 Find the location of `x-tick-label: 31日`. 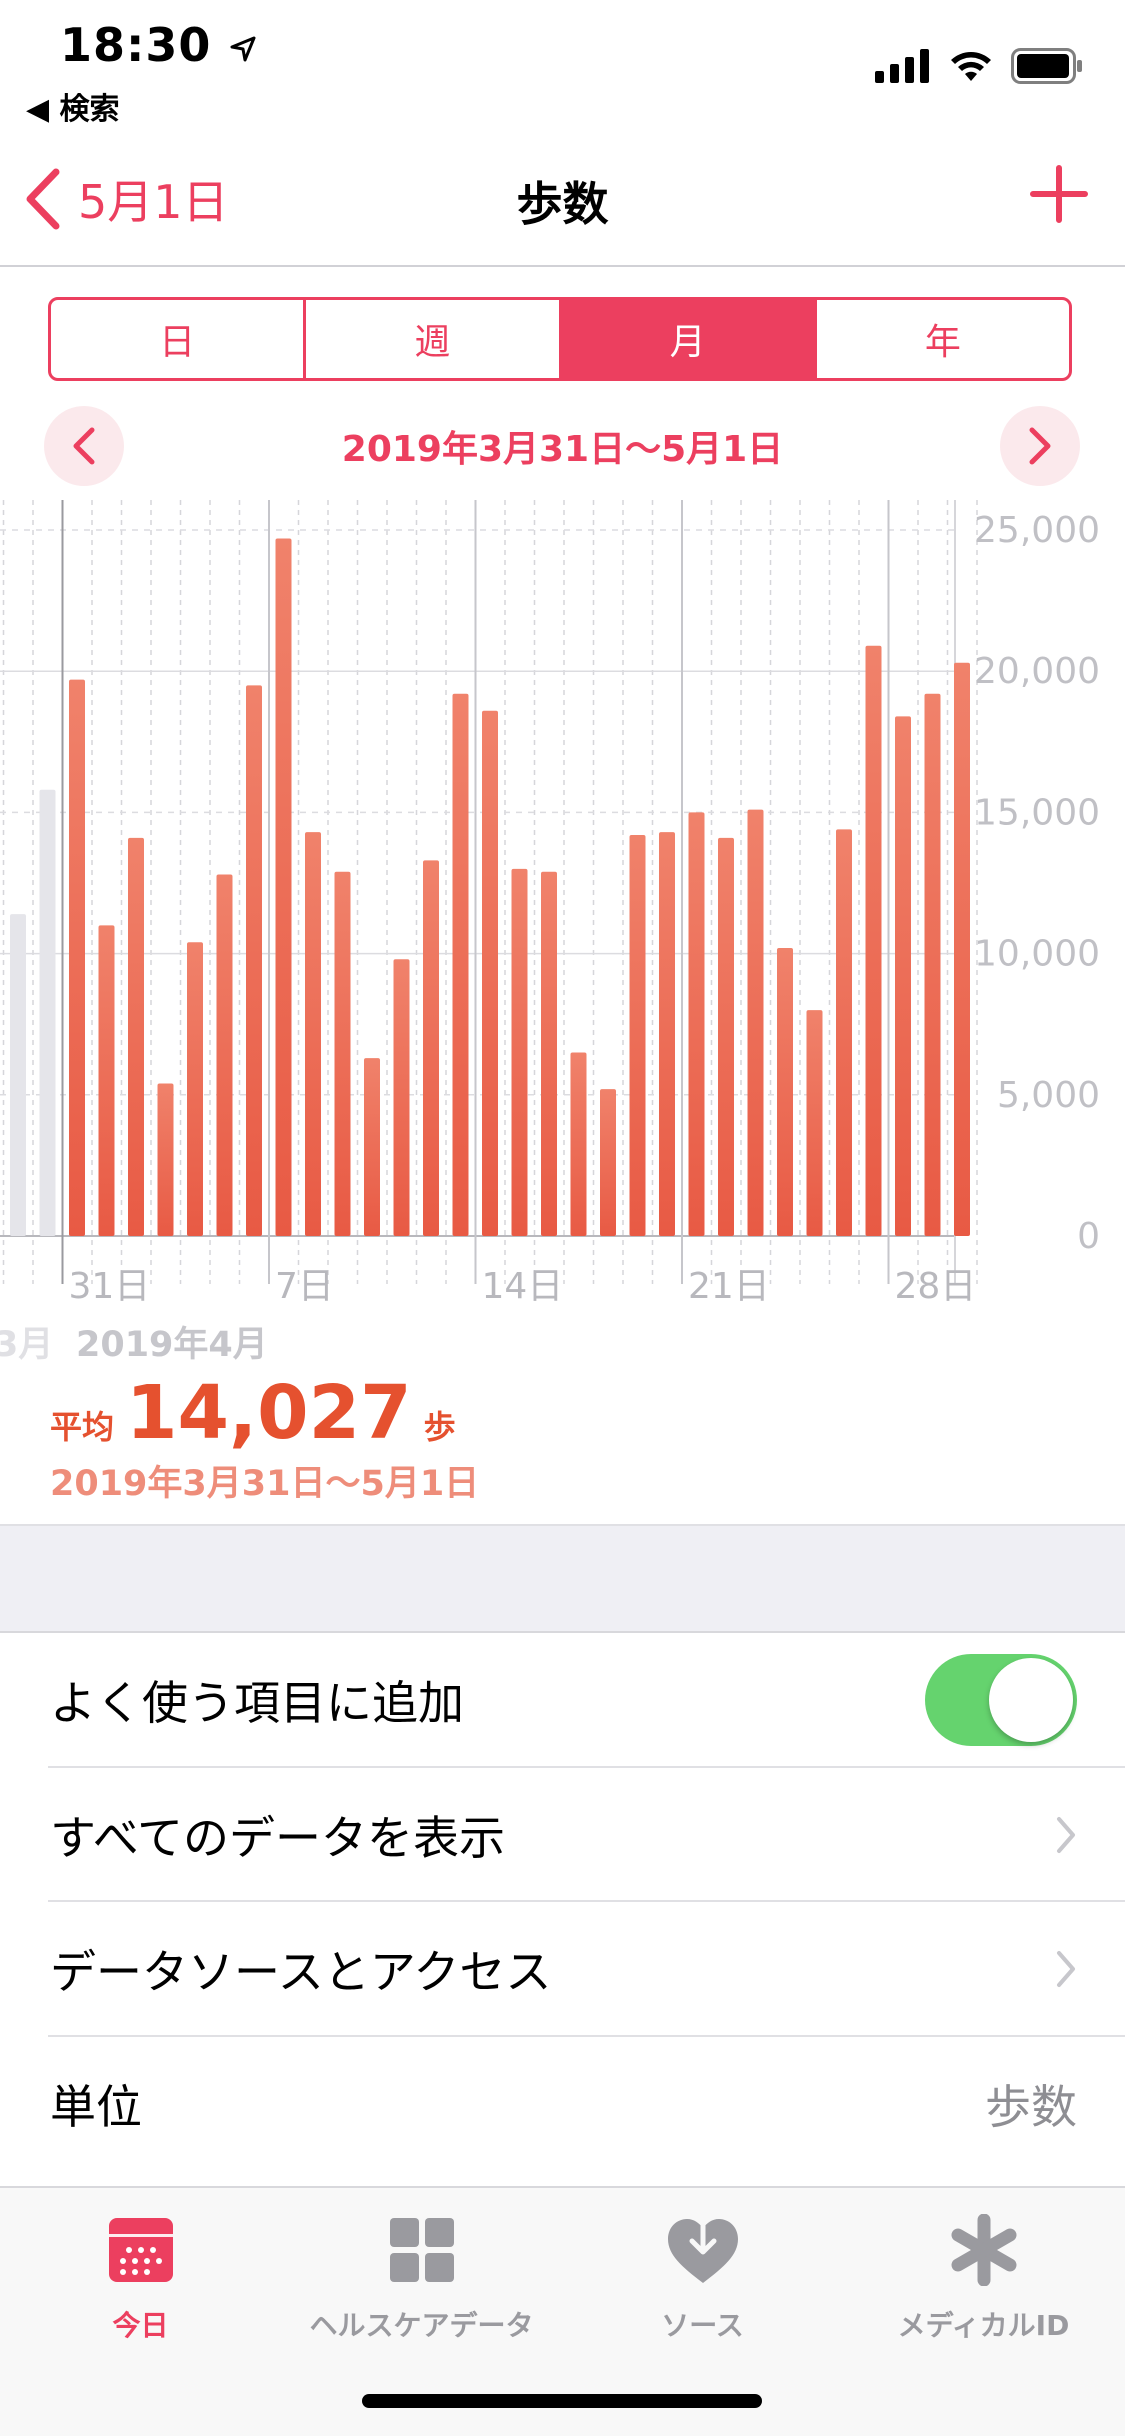

x-tick-label: 31日 is located at coordinates (110, 1286).